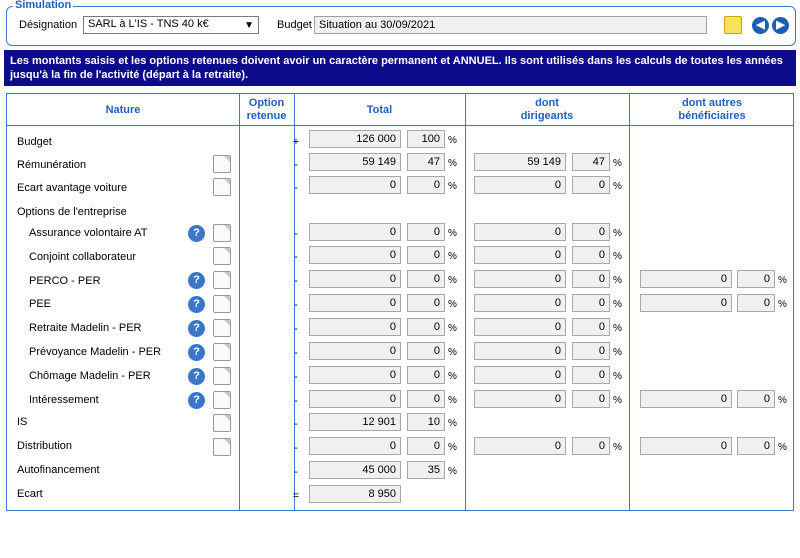 The image size is (800, 558). Describe the element at coordinates (426, 279) in the screenshot. I see `row-perco-total-pct: 0` at that location.